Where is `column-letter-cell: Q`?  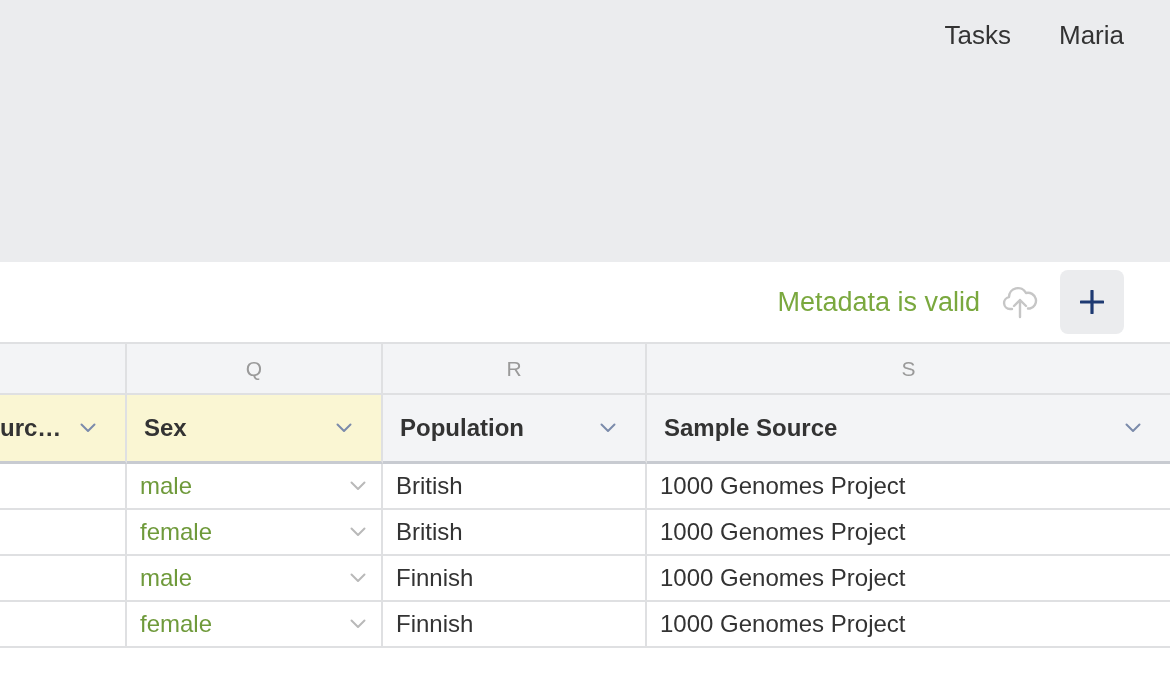 column-letter-cell: Q is located at coordinates (255, 369).